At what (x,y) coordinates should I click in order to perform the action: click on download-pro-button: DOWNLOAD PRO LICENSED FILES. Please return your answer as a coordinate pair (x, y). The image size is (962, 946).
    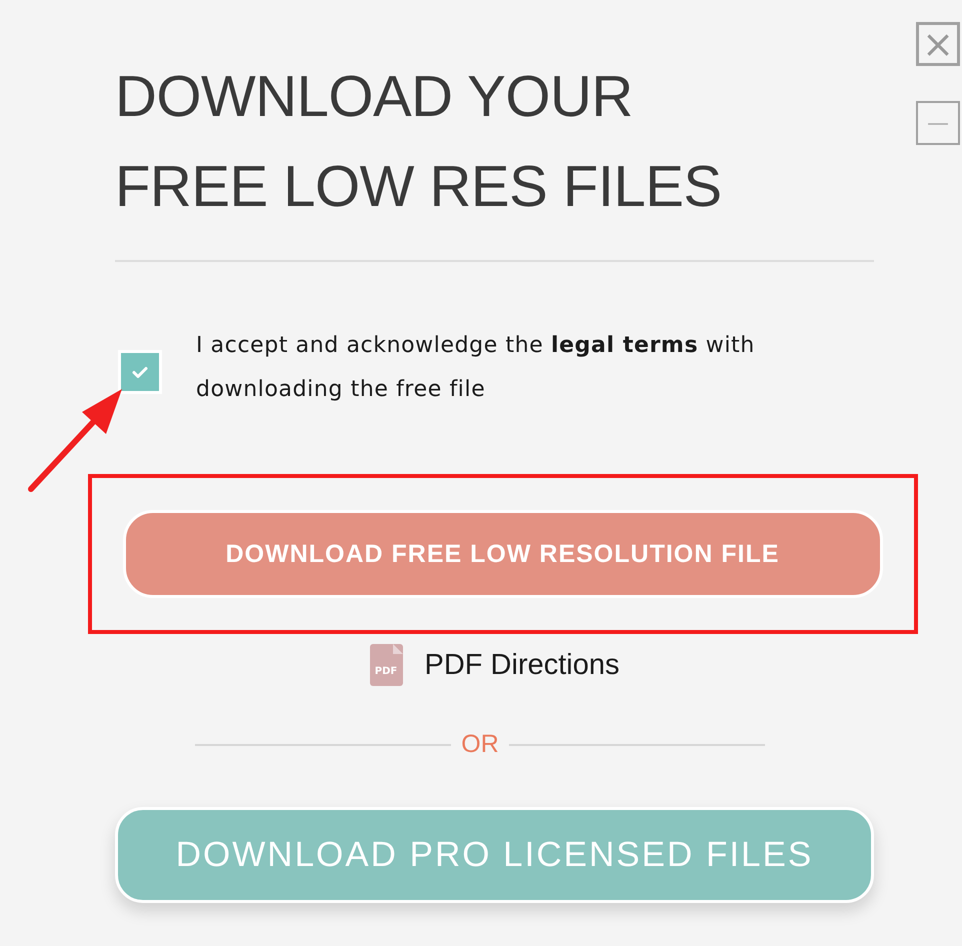
    Looking at the image, I should click on (494, 855).